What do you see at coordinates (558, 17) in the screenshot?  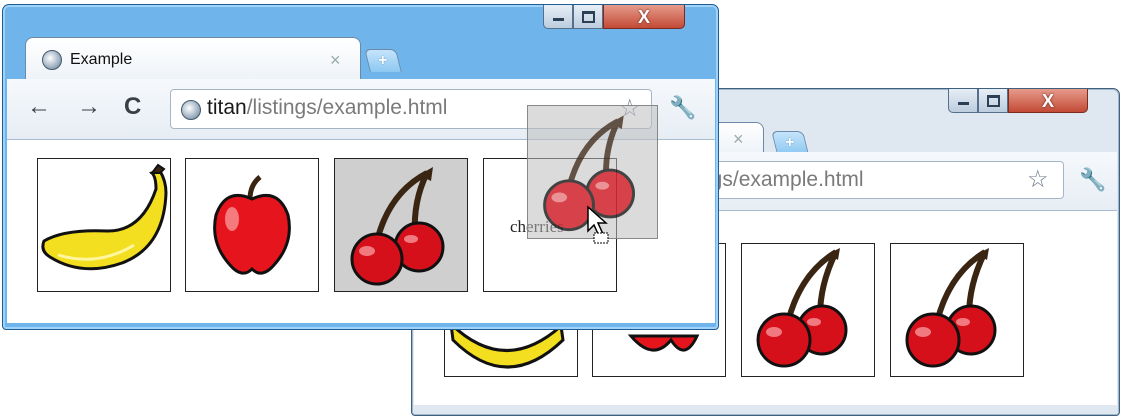 I see `minimize-button` at bounding box center [558, 17].